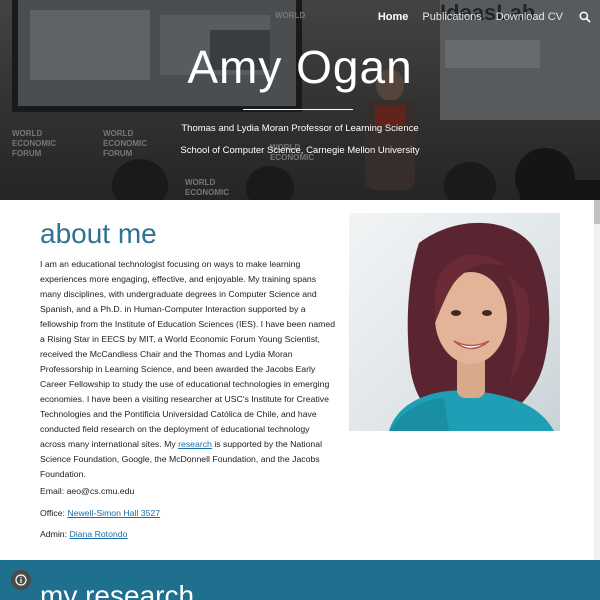 The image size is (600, 600). I want to click on nav-download-cv: Download CV, so click(529, 17).